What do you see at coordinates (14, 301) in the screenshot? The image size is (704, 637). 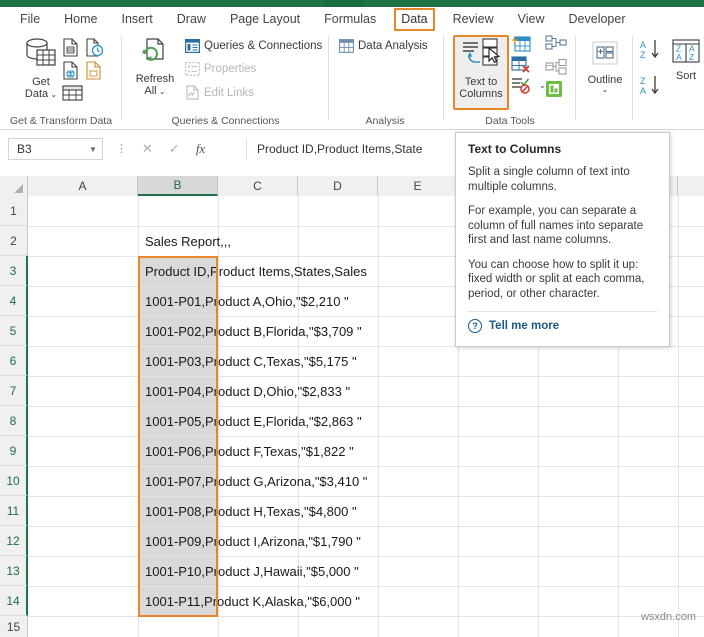 I see `row-header-4: 4` at bounding box center [14, 301].